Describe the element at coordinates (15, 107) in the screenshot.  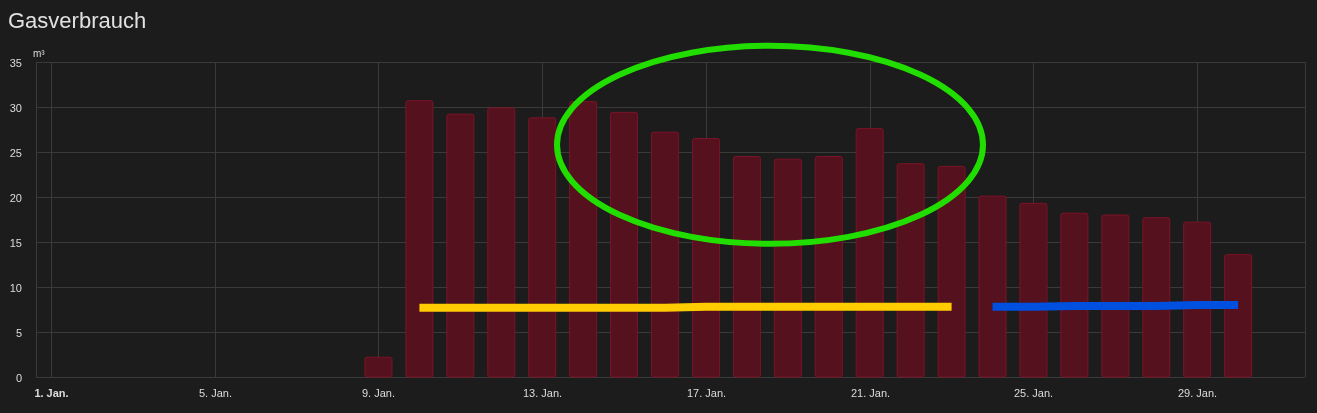
I see `y-tick-label: 30` at that location.